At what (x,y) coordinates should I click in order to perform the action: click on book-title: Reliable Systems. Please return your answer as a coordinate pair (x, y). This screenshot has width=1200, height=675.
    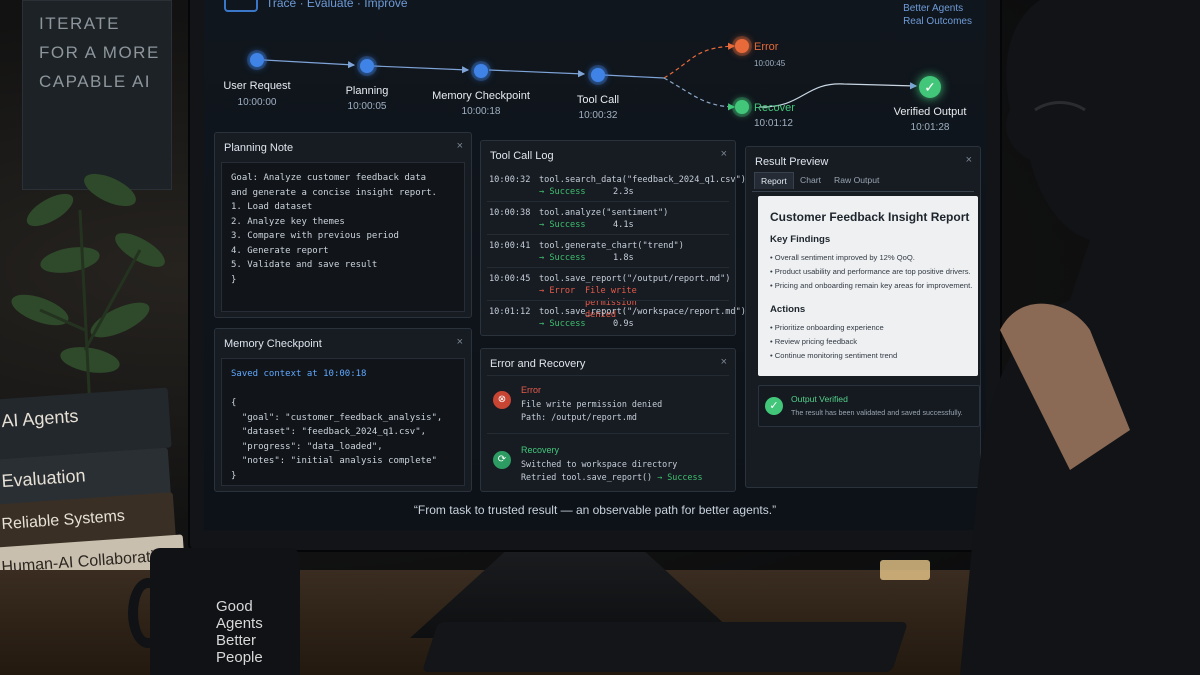
    Looking at the image, I should click on (63, 520).